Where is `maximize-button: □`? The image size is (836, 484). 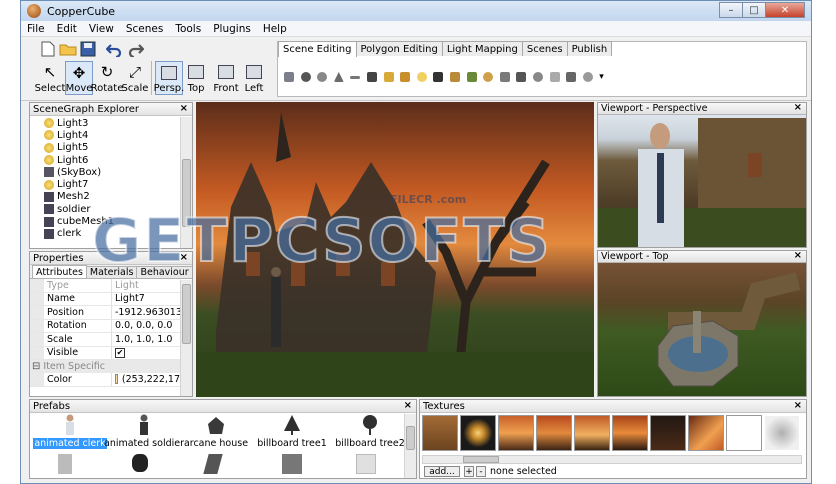
maximize-button: □ is located at coordinates (754, 10).